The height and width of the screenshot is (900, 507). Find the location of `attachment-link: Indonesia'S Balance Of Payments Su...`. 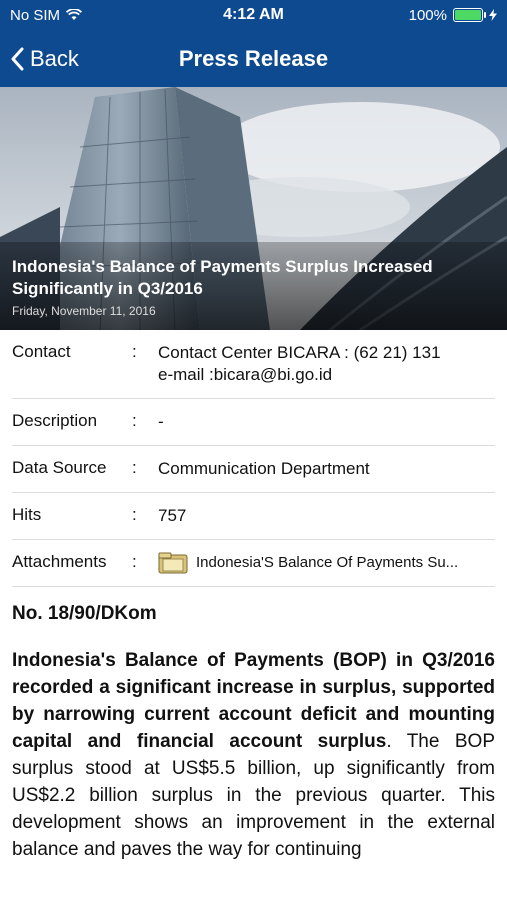

attachment-link: Indonesia'S Balance Of Payments Su... is located at coordinates (326, 563).